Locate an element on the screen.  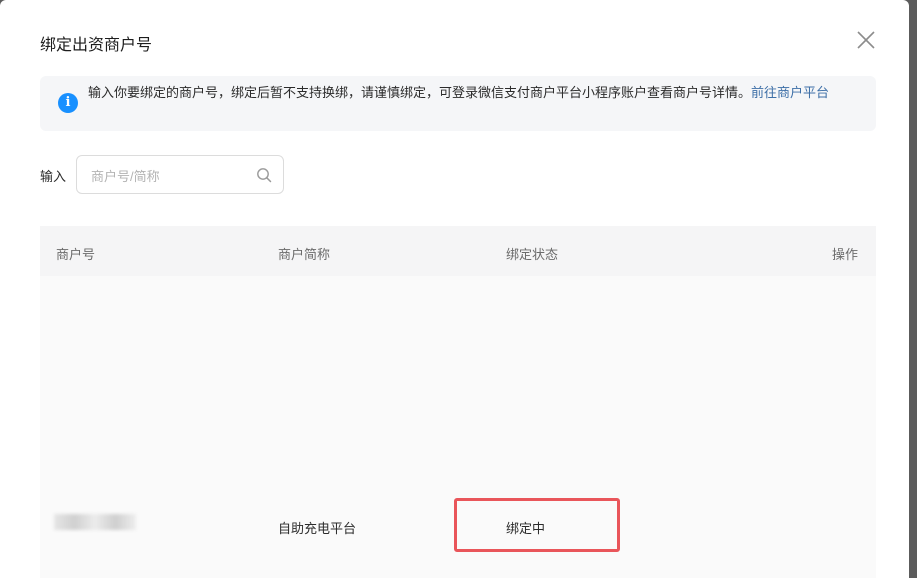
info-icon: i is located at coordinates (68, 103).